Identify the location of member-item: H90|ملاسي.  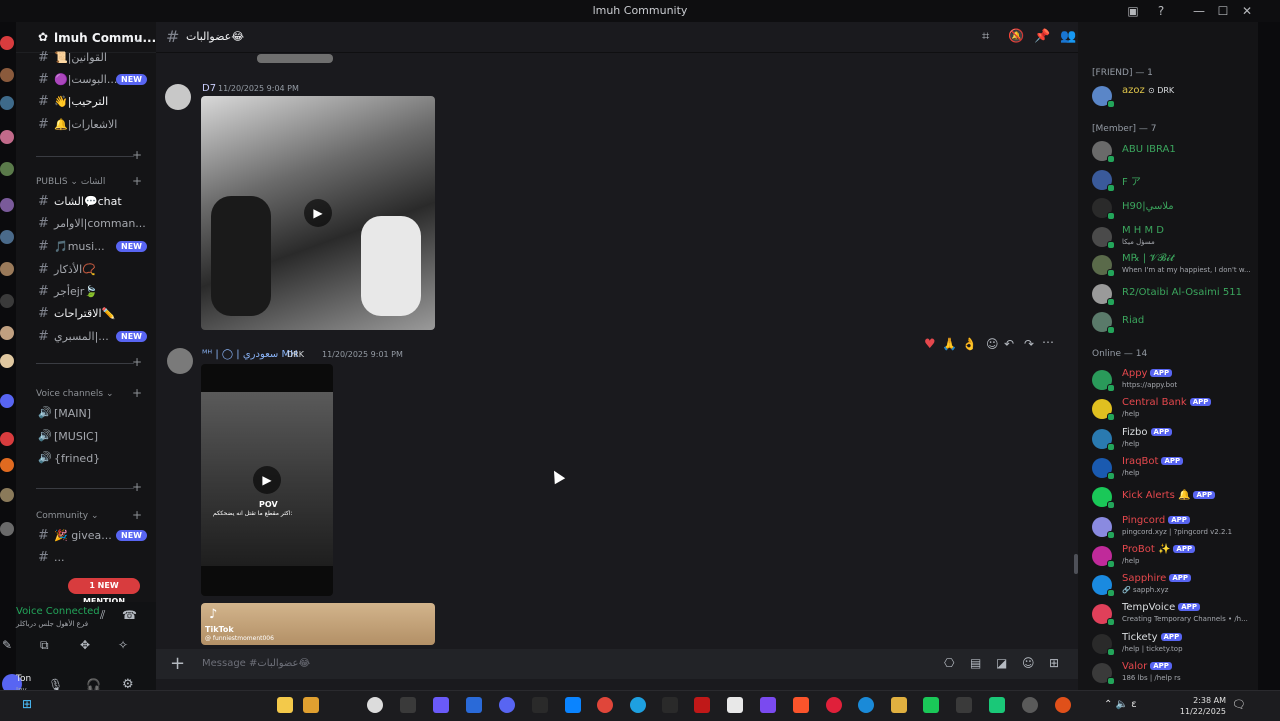
(1175, 208).